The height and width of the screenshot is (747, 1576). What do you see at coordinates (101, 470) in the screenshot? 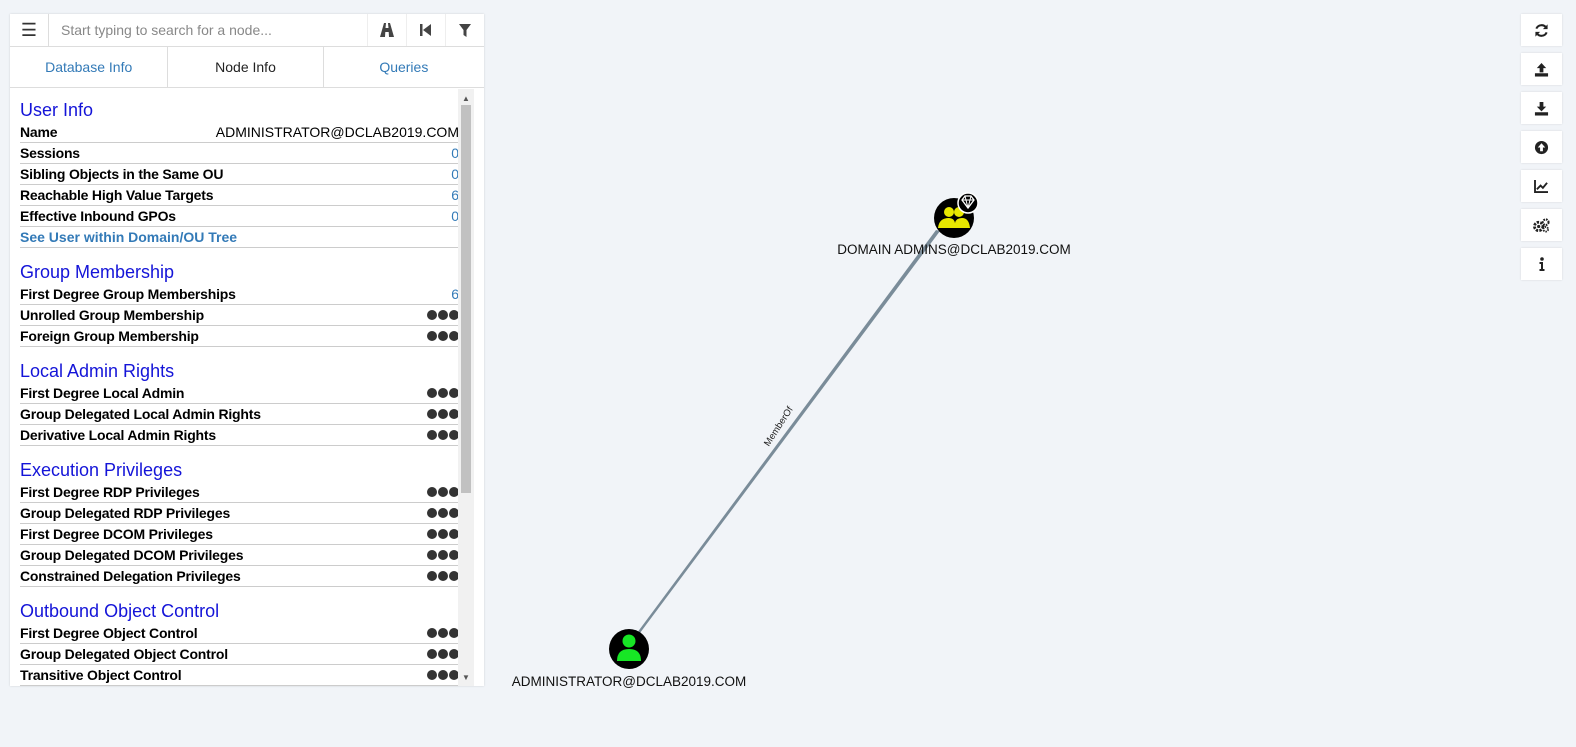
I see `section-title-execution: Execution Privileges` at bounding box center [101, 470].